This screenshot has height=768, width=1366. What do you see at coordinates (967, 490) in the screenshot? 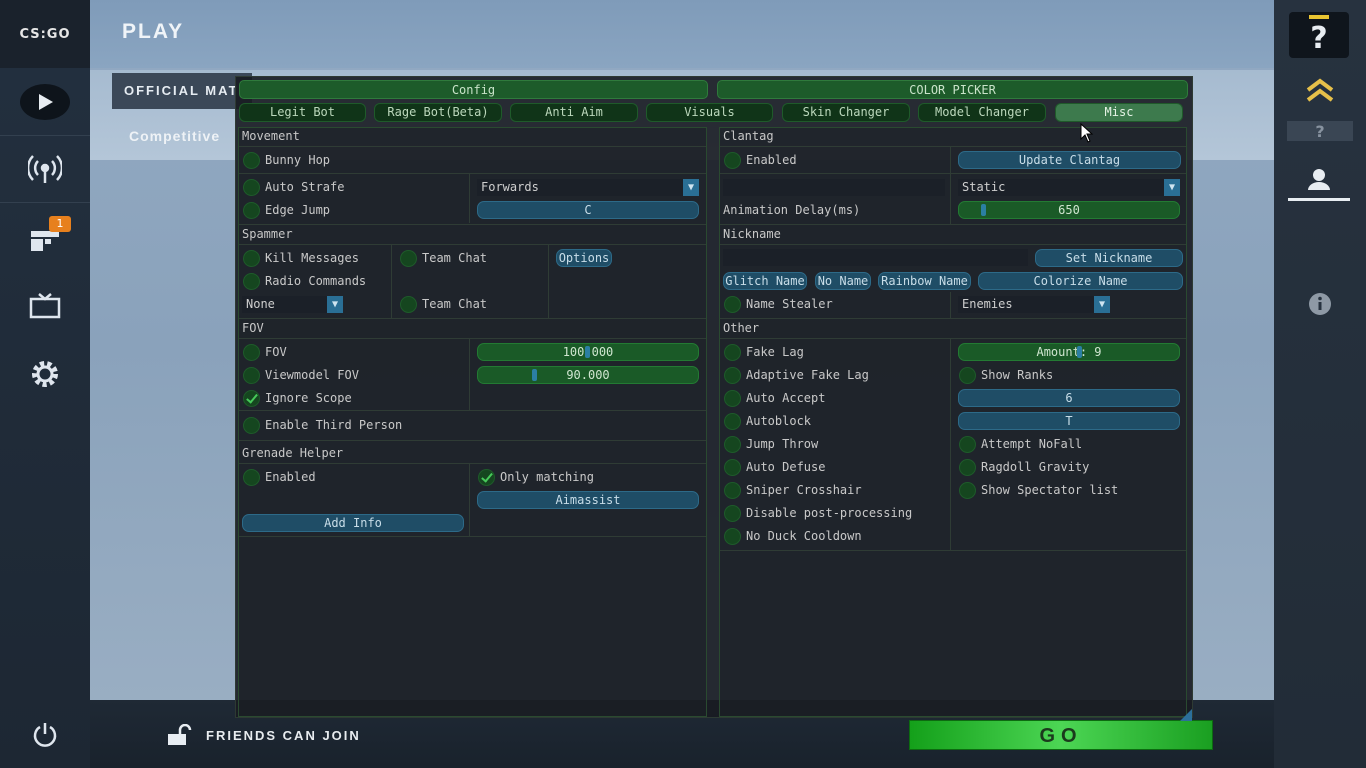
I see `show-spectator-list-checkbox` at bounding box center [967, 490].